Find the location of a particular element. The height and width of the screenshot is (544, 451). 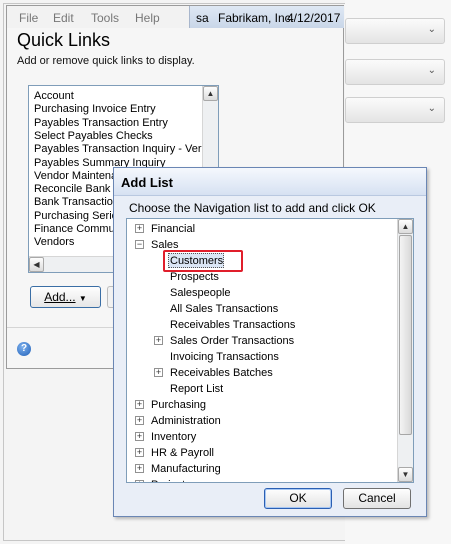

tree-item-label: Receivables Transactions is located at coordinates (233, 325).